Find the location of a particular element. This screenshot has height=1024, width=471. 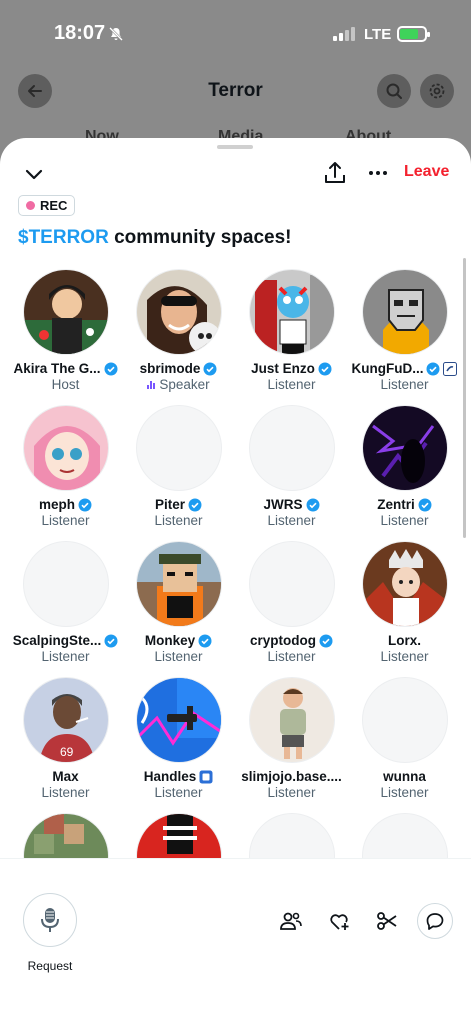

scrollbar is located at coordinates (464, 398).